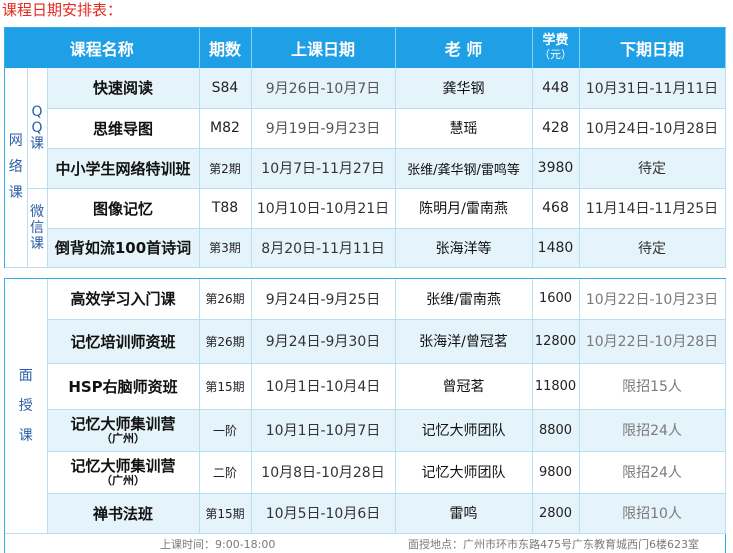  What do you see at coordinates (123, 513) in the screenshot?
I see `course-name: 禅书法班` at bounding box center [123, 513].